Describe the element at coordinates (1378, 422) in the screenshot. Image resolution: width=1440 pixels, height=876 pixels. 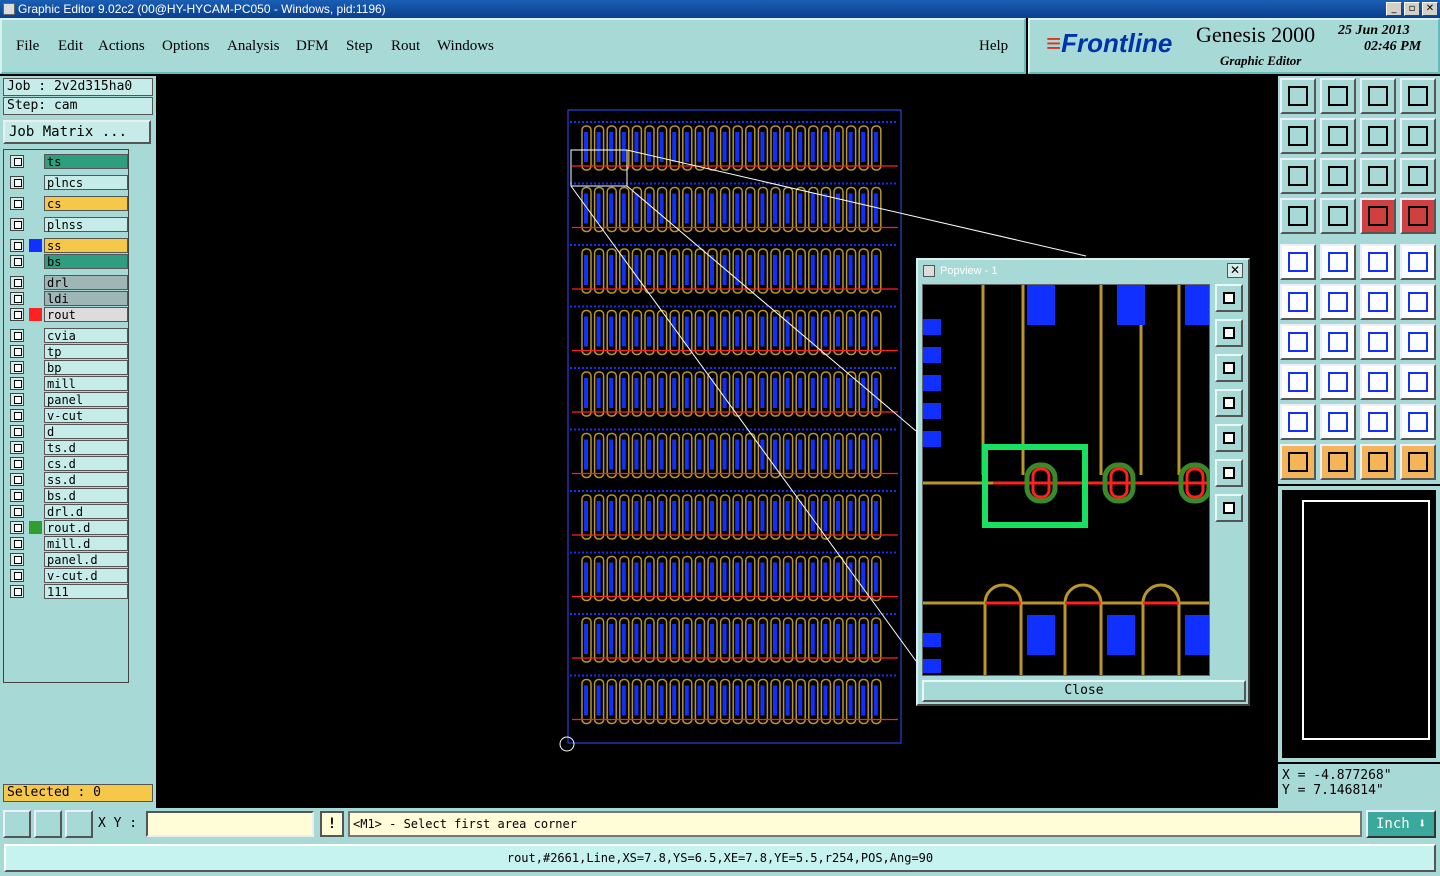
I see `triangle3-icon` at that location.